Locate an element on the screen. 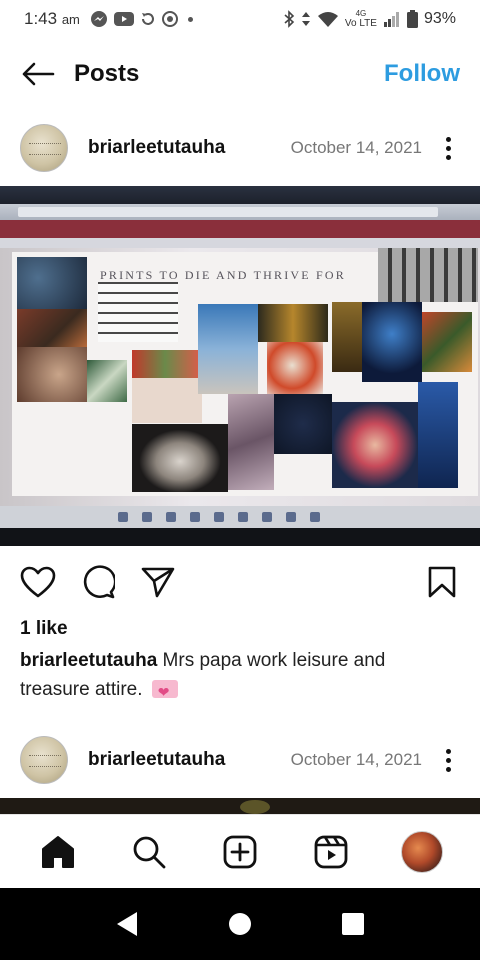 This screenshot has width=480, height=960. skull-tile is located at coordinates (180, 458).